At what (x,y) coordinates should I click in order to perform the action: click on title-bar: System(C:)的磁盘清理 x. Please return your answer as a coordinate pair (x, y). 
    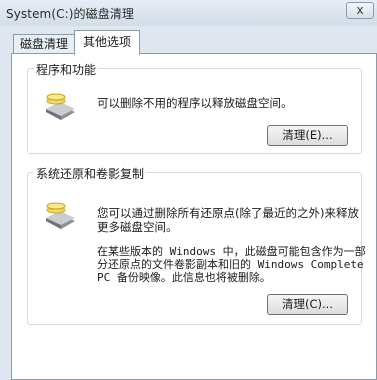
    Looking at the image, I should click on (188, 13).